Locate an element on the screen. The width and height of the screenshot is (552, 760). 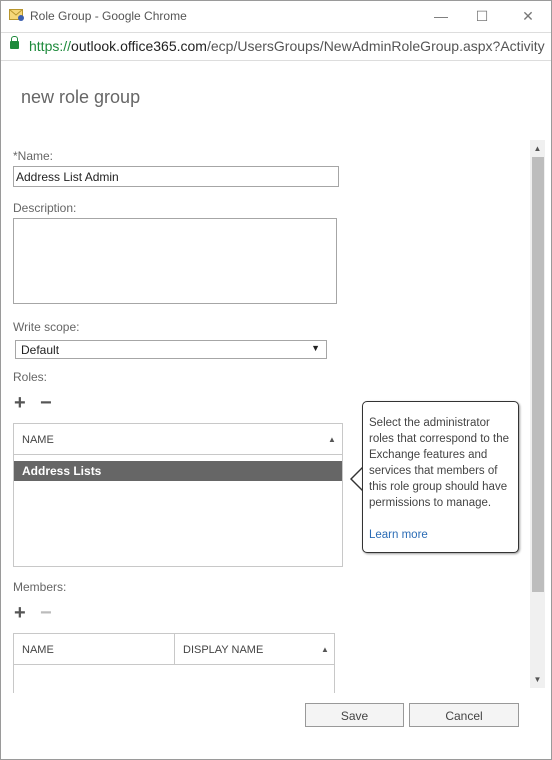
roles-label: Roles: is located at coordinates (30, 377).